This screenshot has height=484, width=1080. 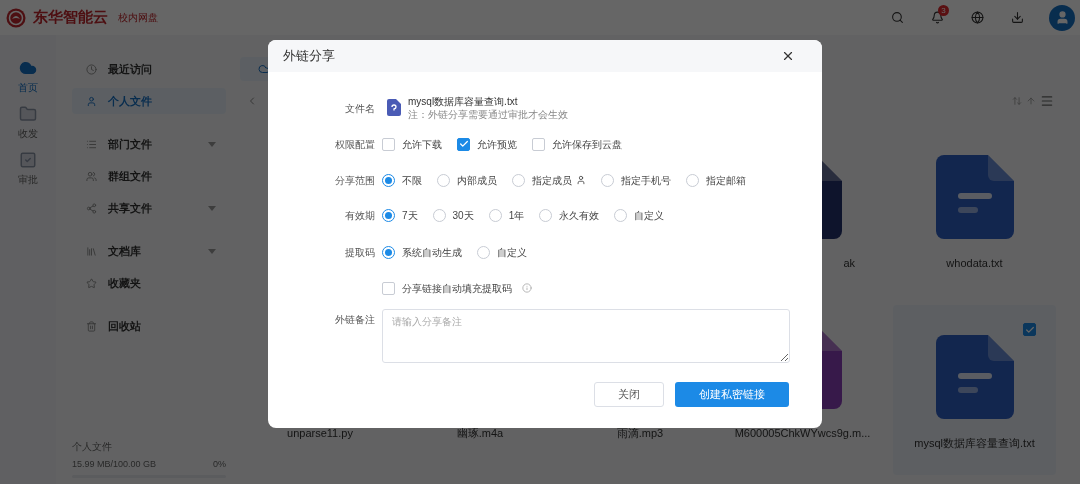 What do you see at coordinates (70, 17) in the screenshot?
I see `logo-text: 东华智能云` at bounding box center [70, 17].